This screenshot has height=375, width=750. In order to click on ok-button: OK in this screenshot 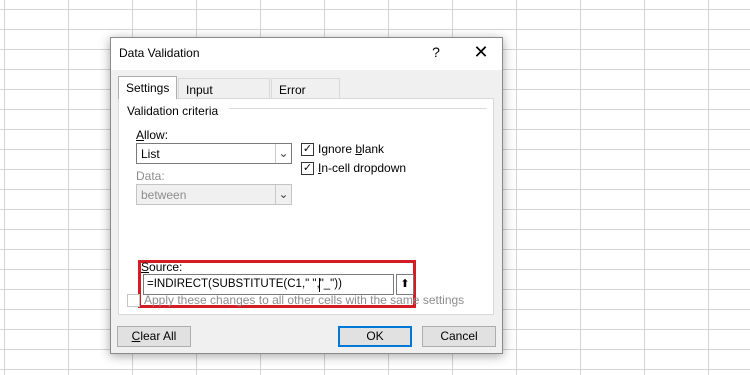, I will do `click(375, 336)`.